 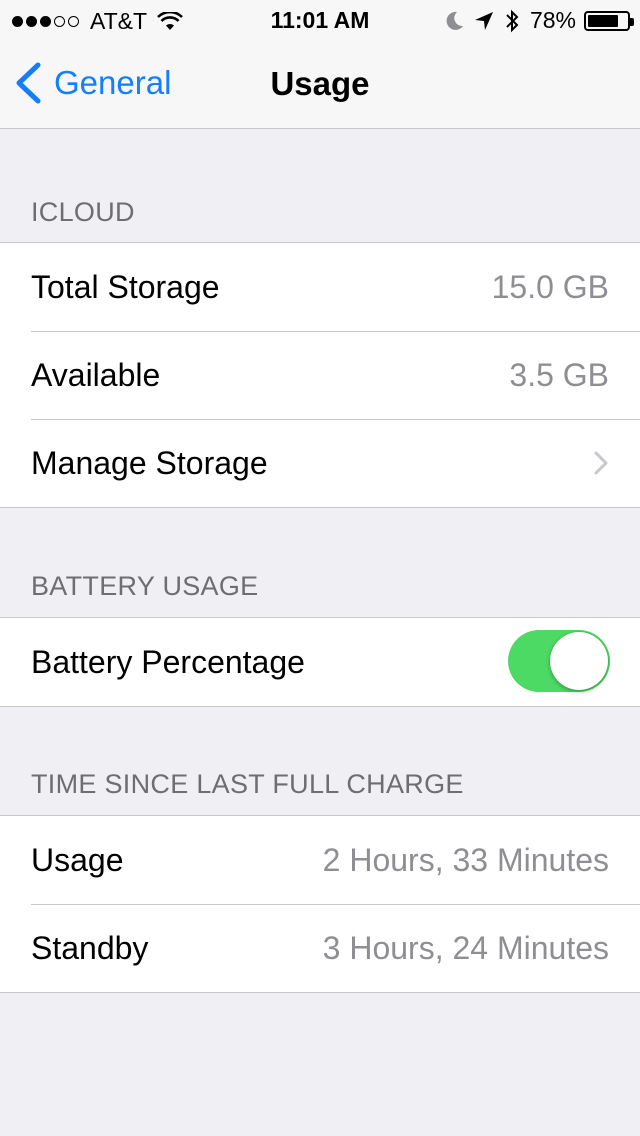 What do you see at coordinates (320, 287) in the screenshot?
I see `row-total-storage: Total Storage 15.0 GB` at bounding box center [320, 287].